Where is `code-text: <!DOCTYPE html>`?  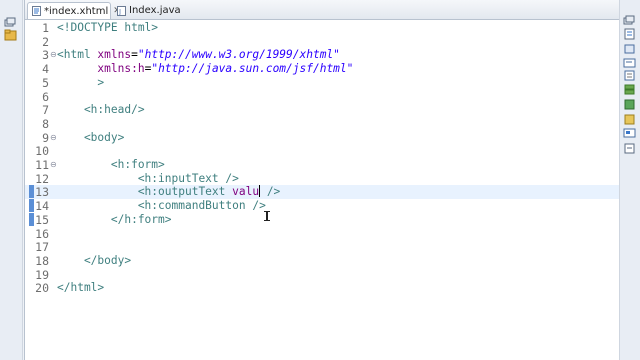
code-text: <!DOCTYPE html> is located at coordinates (107, 28).